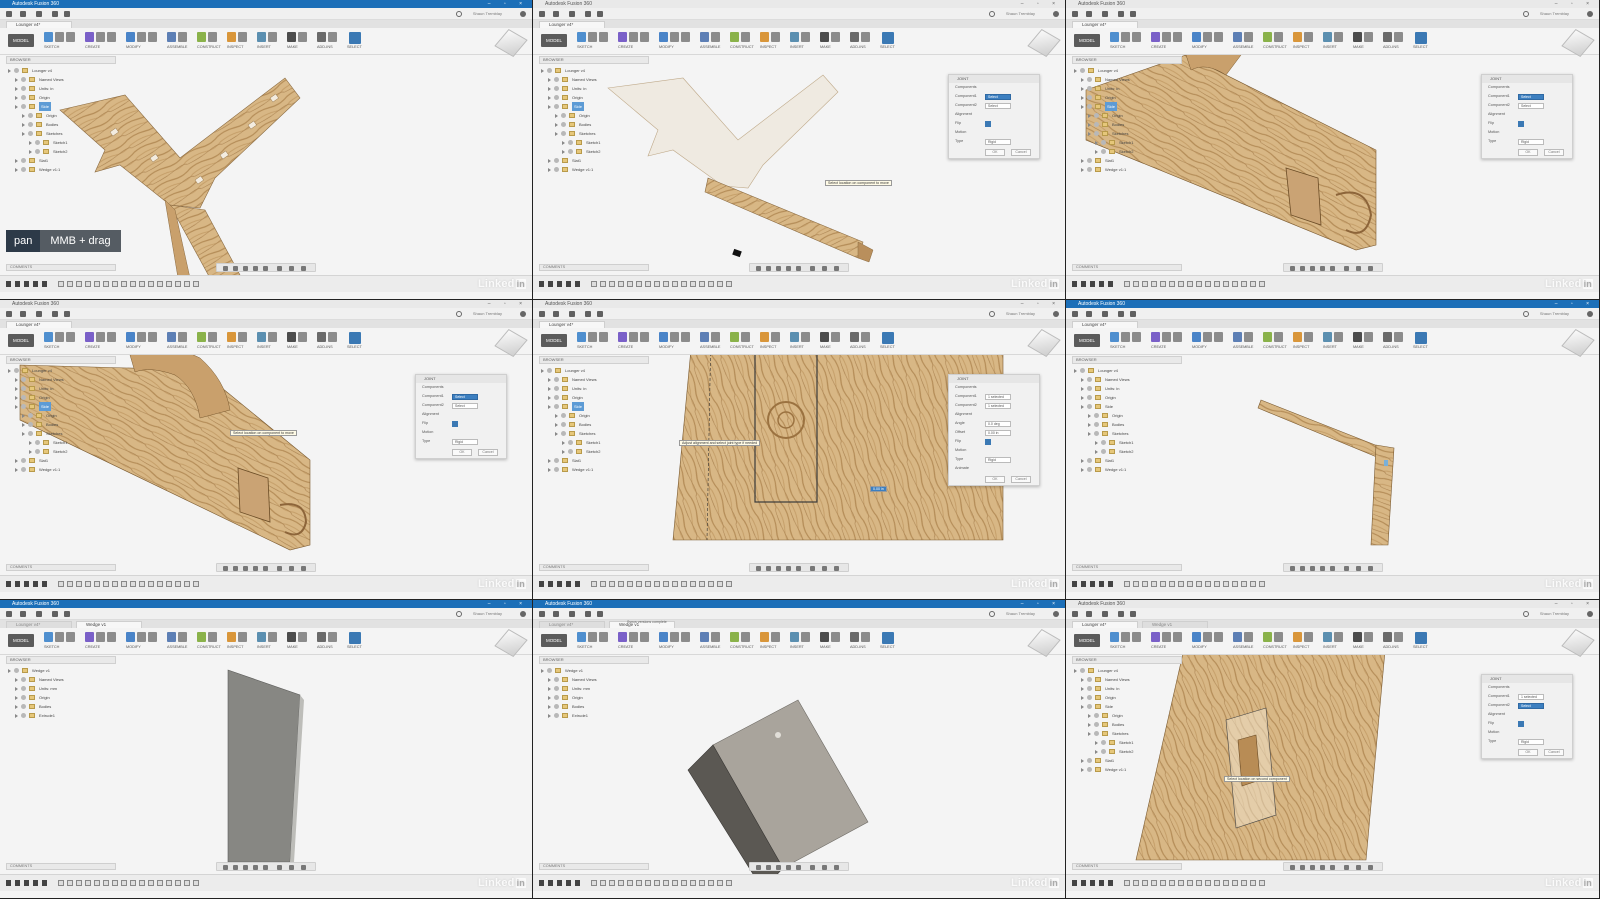 The height and width of the screenshot is (899, 1600). I want to click on tab-wedge: Wedge v1, so click(1175, 624).